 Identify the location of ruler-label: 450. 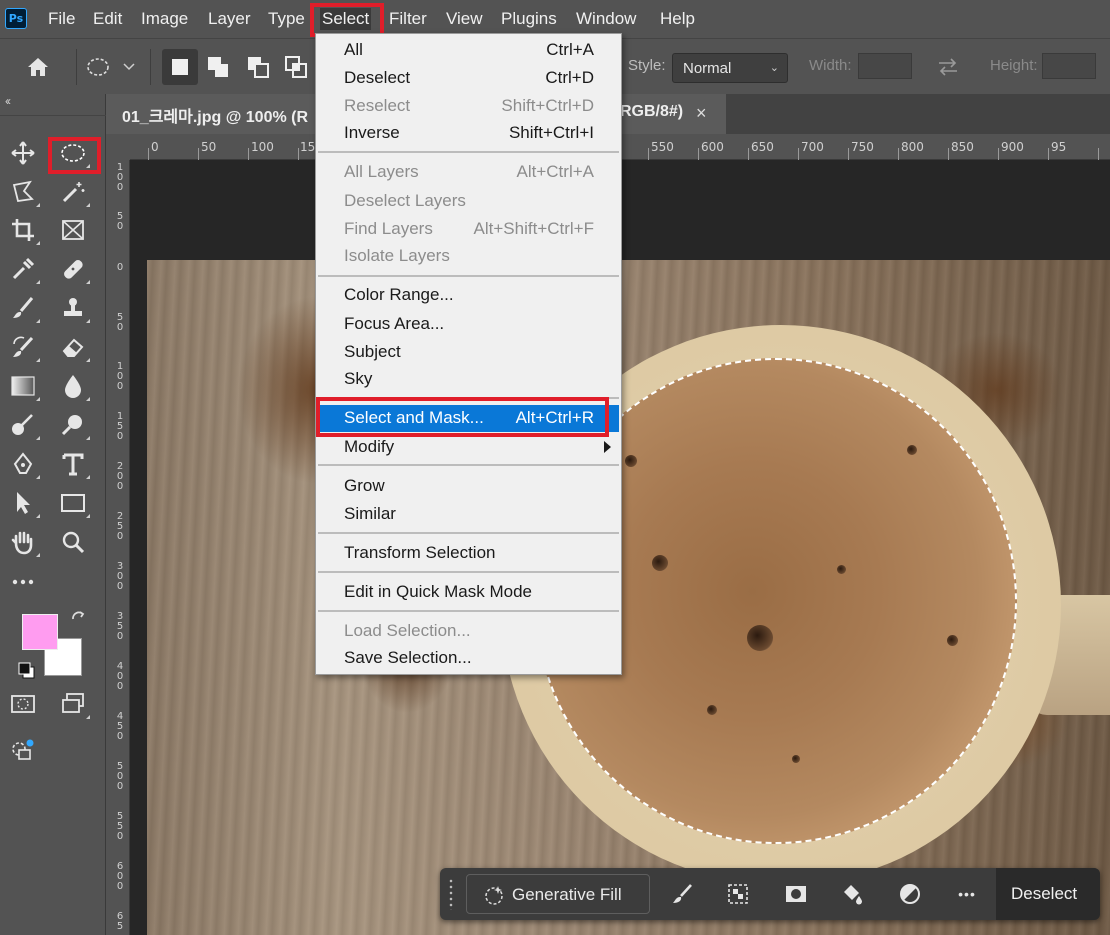
(120, 726).